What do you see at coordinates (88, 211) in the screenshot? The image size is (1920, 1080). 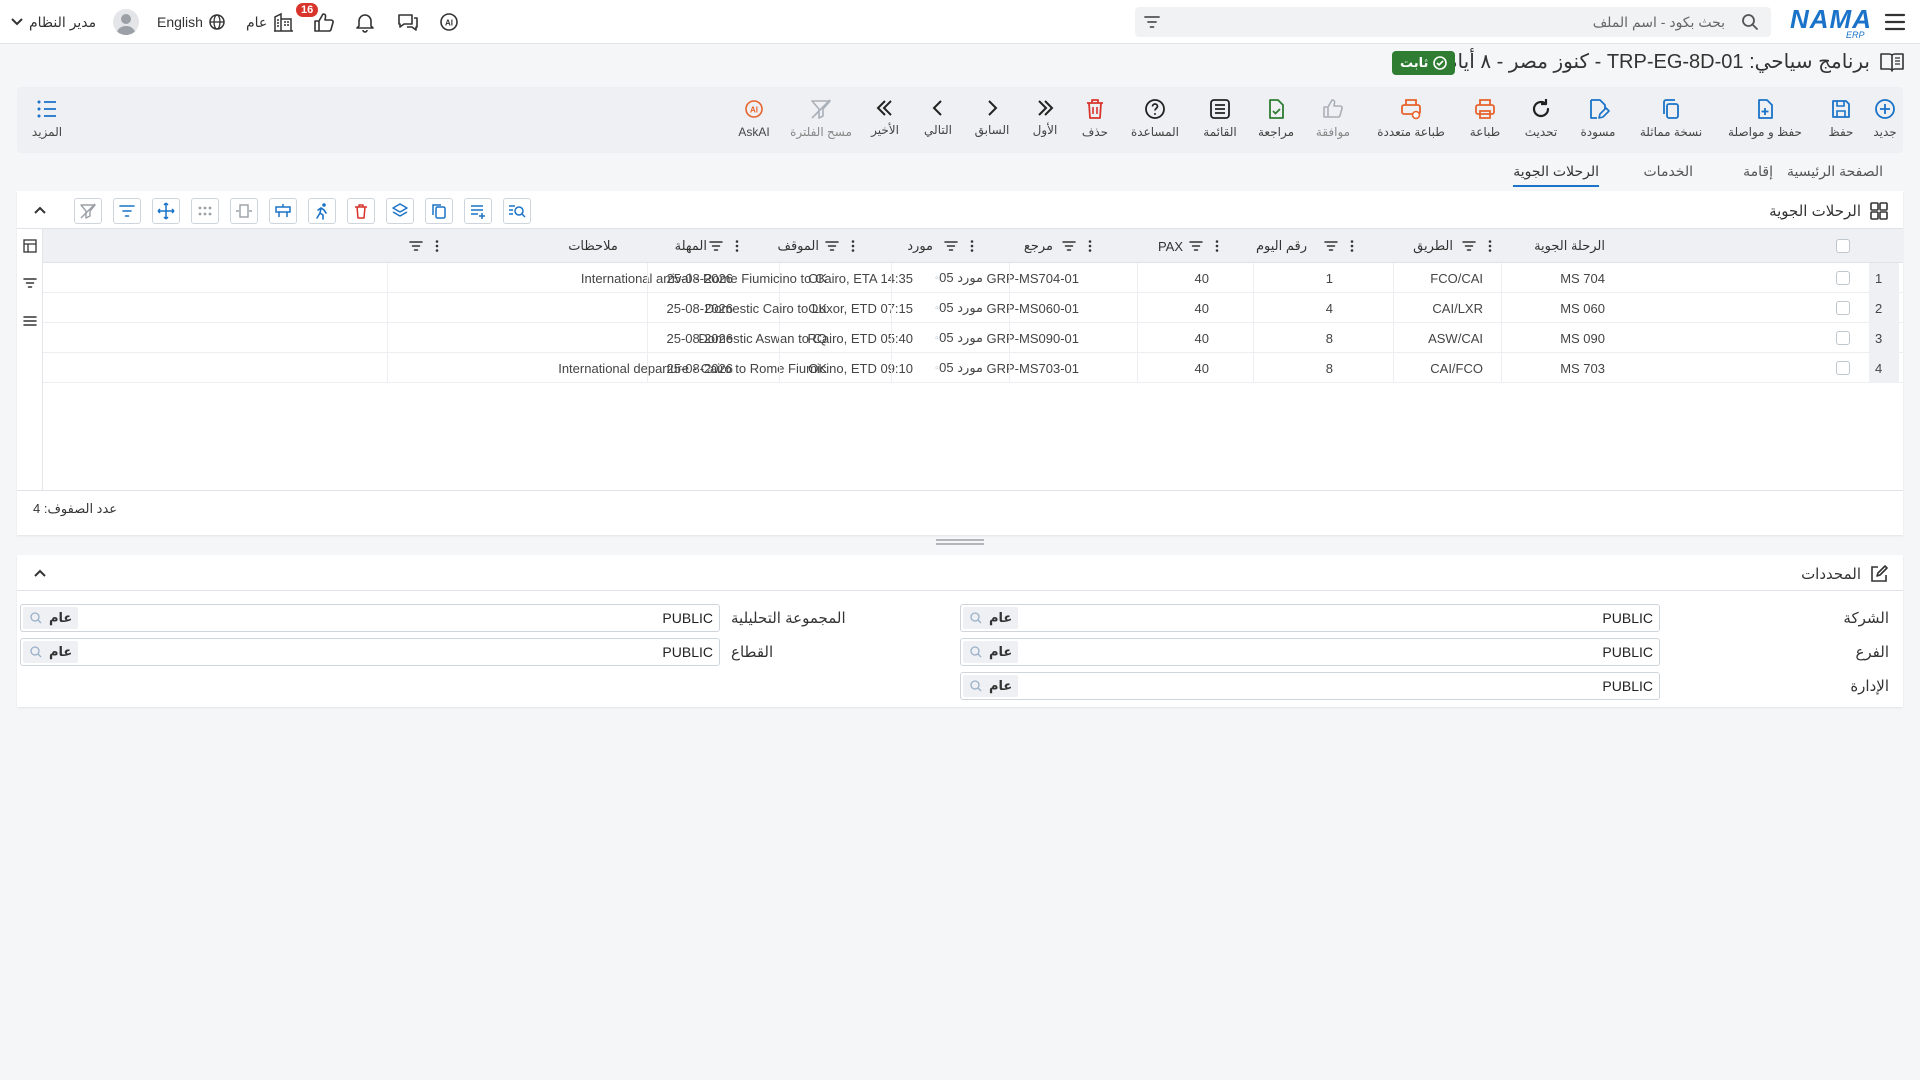 I see `grid-clear-filter-button` at bounding box center [88, 211].